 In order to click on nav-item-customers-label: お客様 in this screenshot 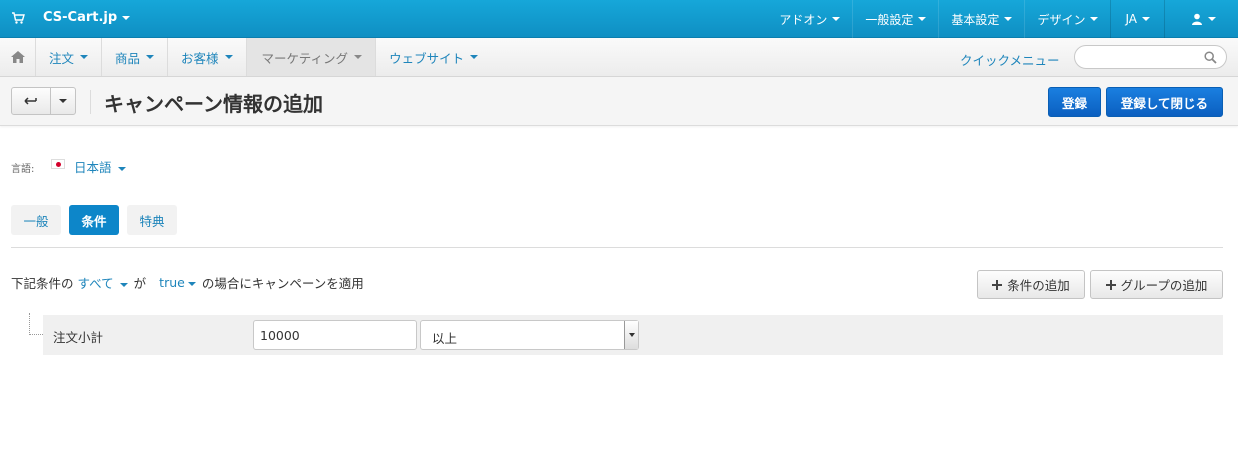, I will do `click(200, 58)`.